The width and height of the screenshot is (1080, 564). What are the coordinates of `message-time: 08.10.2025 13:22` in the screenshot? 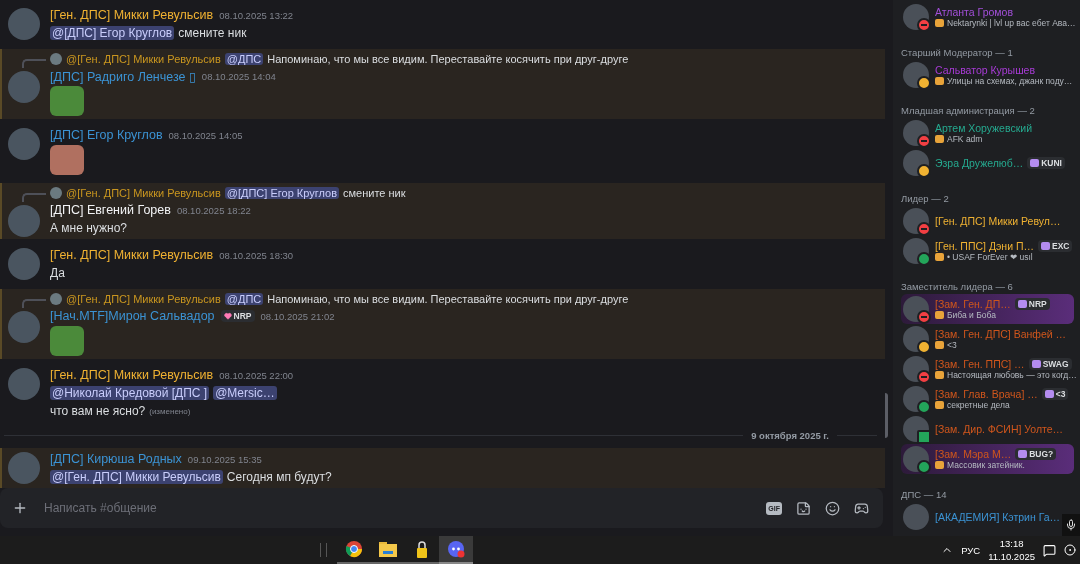 It's located at (256, 15).